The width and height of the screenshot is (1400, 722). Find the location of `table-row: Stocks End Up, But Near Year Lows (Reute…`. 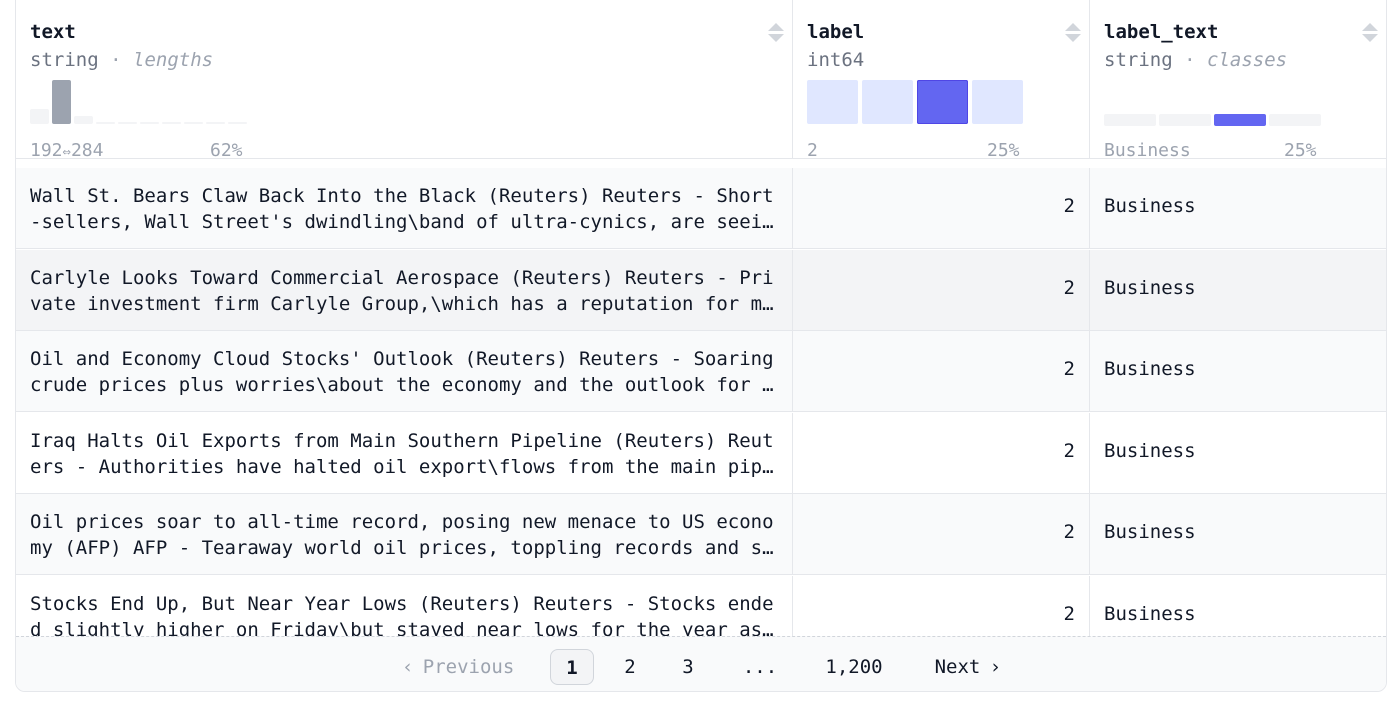

table-row: Stocks End Up, But Near Year Lows (Reute… is located at coordinates (701, 606).